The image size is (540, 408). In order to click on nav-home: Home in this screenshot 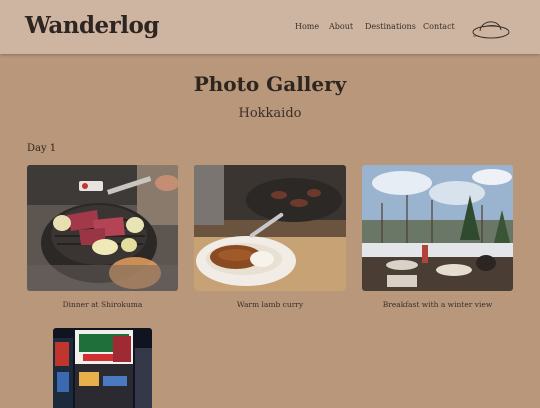, I will do `click(307, 26)`.